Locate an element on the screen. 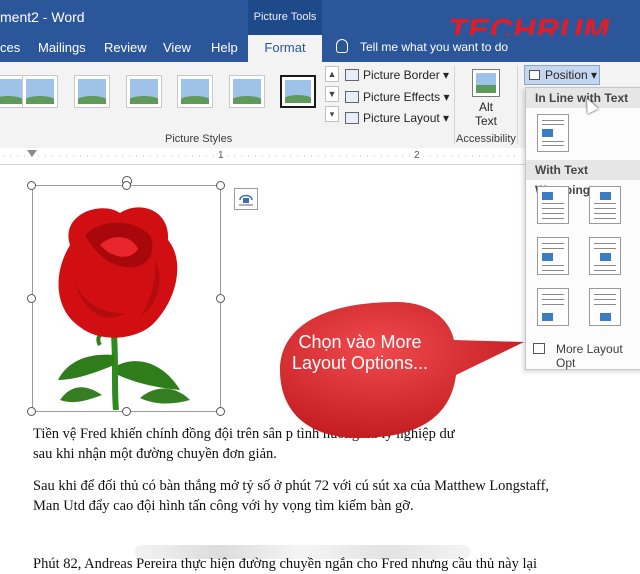 The image size is (640, 574). picture-layout-icon is located at coordinates (352, 118).